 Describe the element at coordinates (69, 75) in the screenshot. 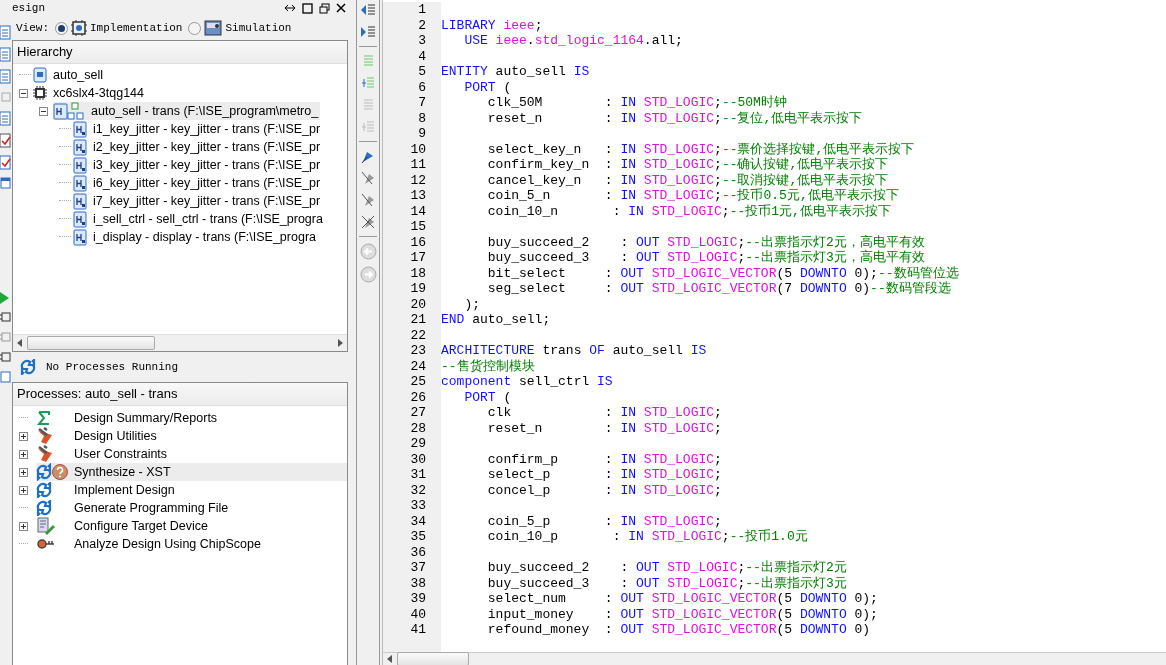

I see `tree-item: auto_sell` at that location.